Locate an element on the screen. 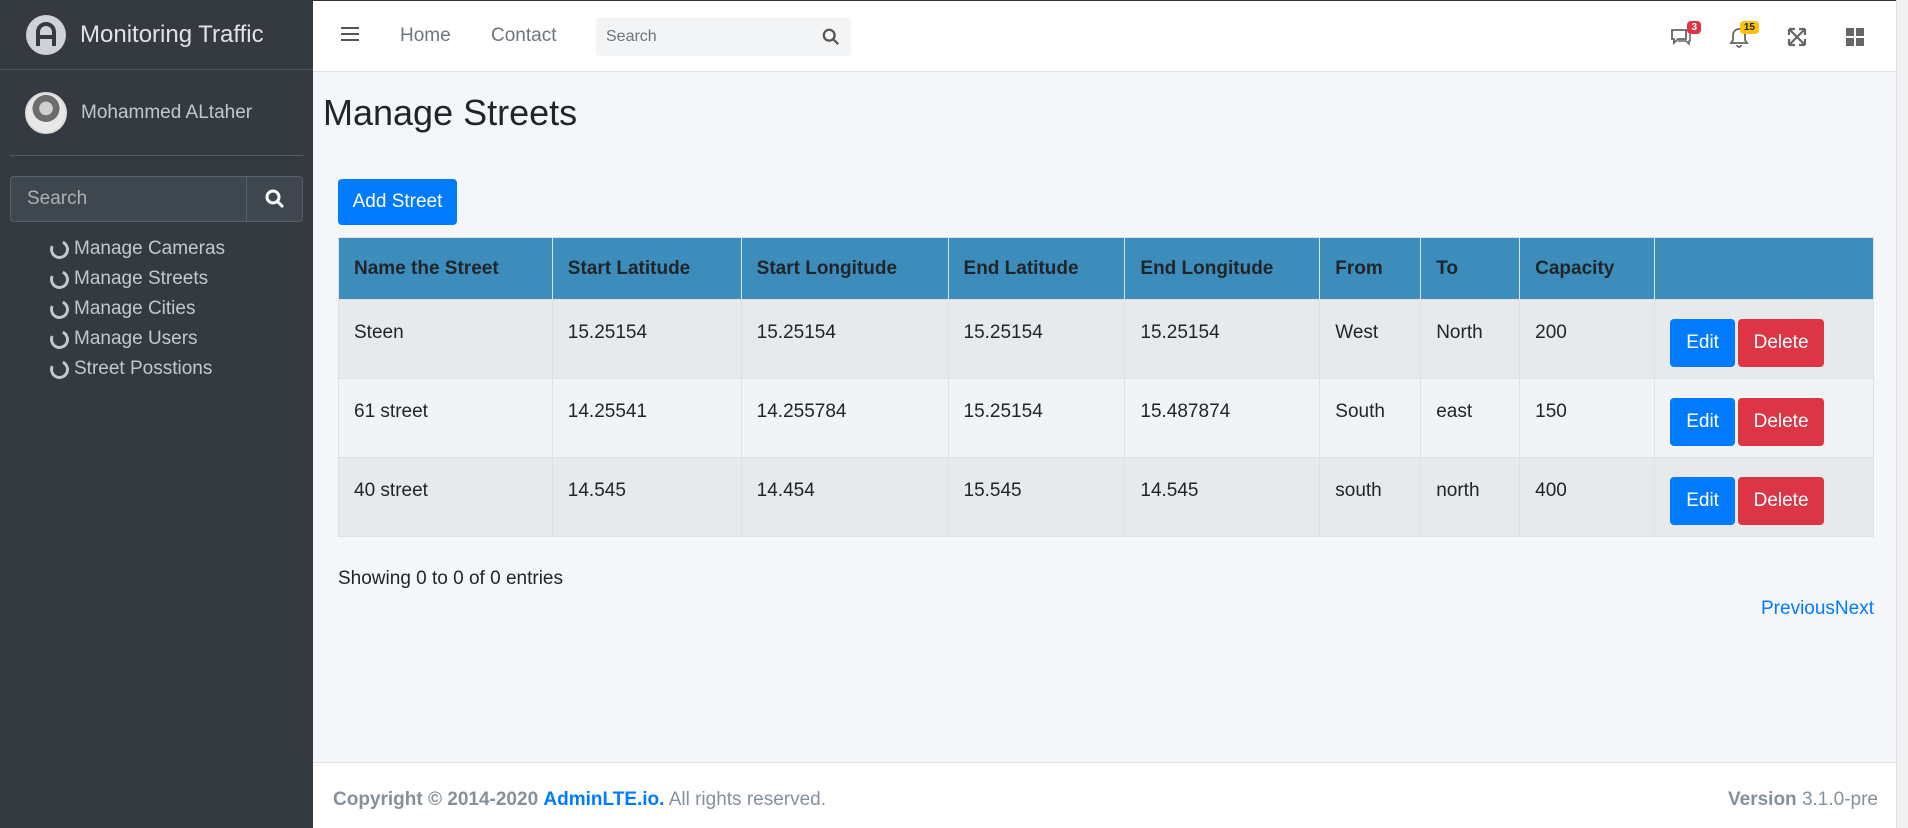 Image resolution: width=1908 pixels, height=828 pixels. sidebar-item-street-positions: Street Posstions is located at coordinates (136, 369).